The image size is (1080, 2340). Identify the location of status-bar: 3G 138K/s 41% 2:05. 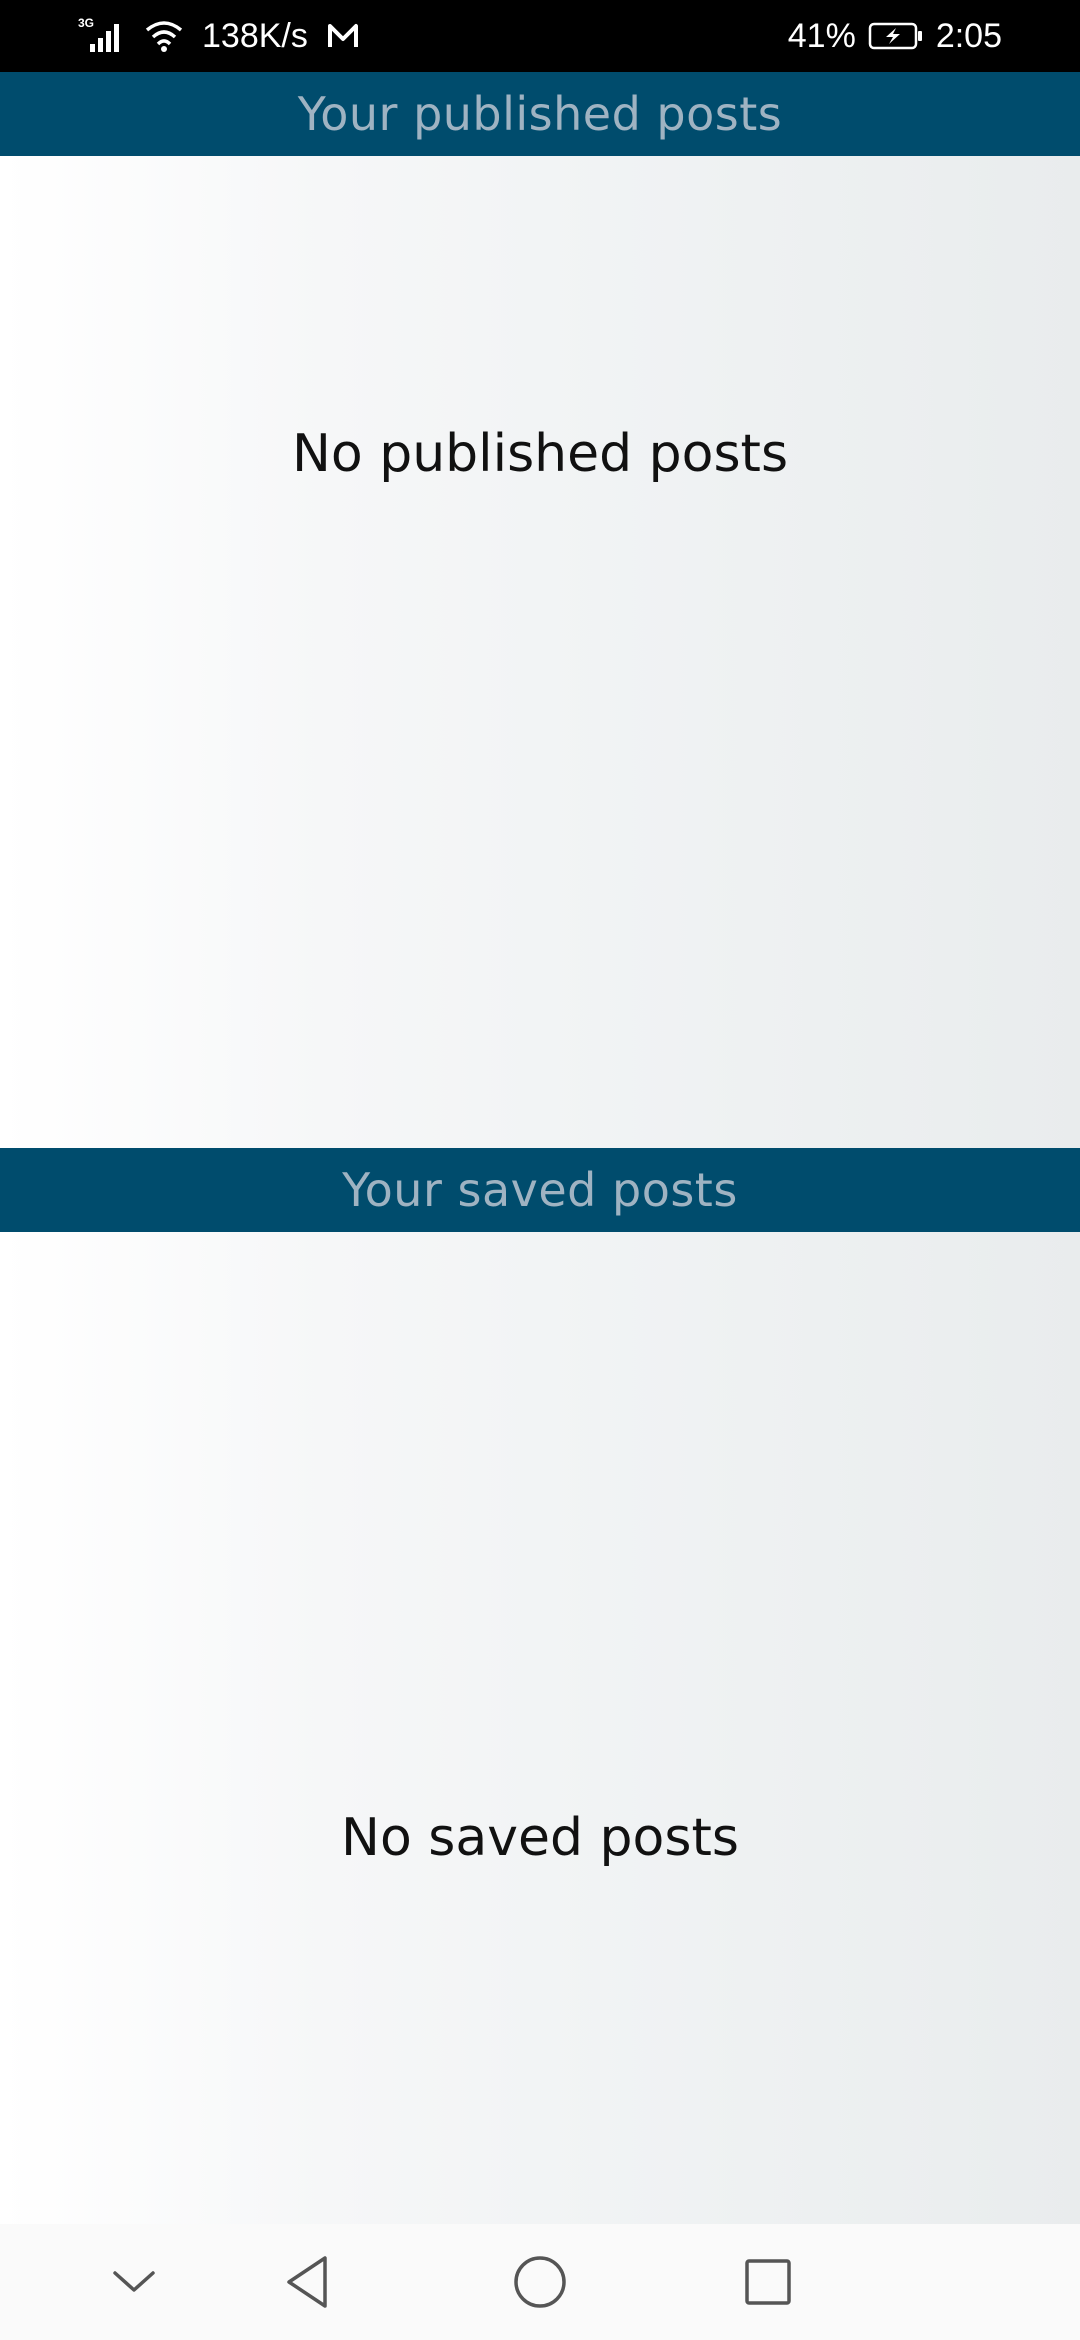
(540, 36).